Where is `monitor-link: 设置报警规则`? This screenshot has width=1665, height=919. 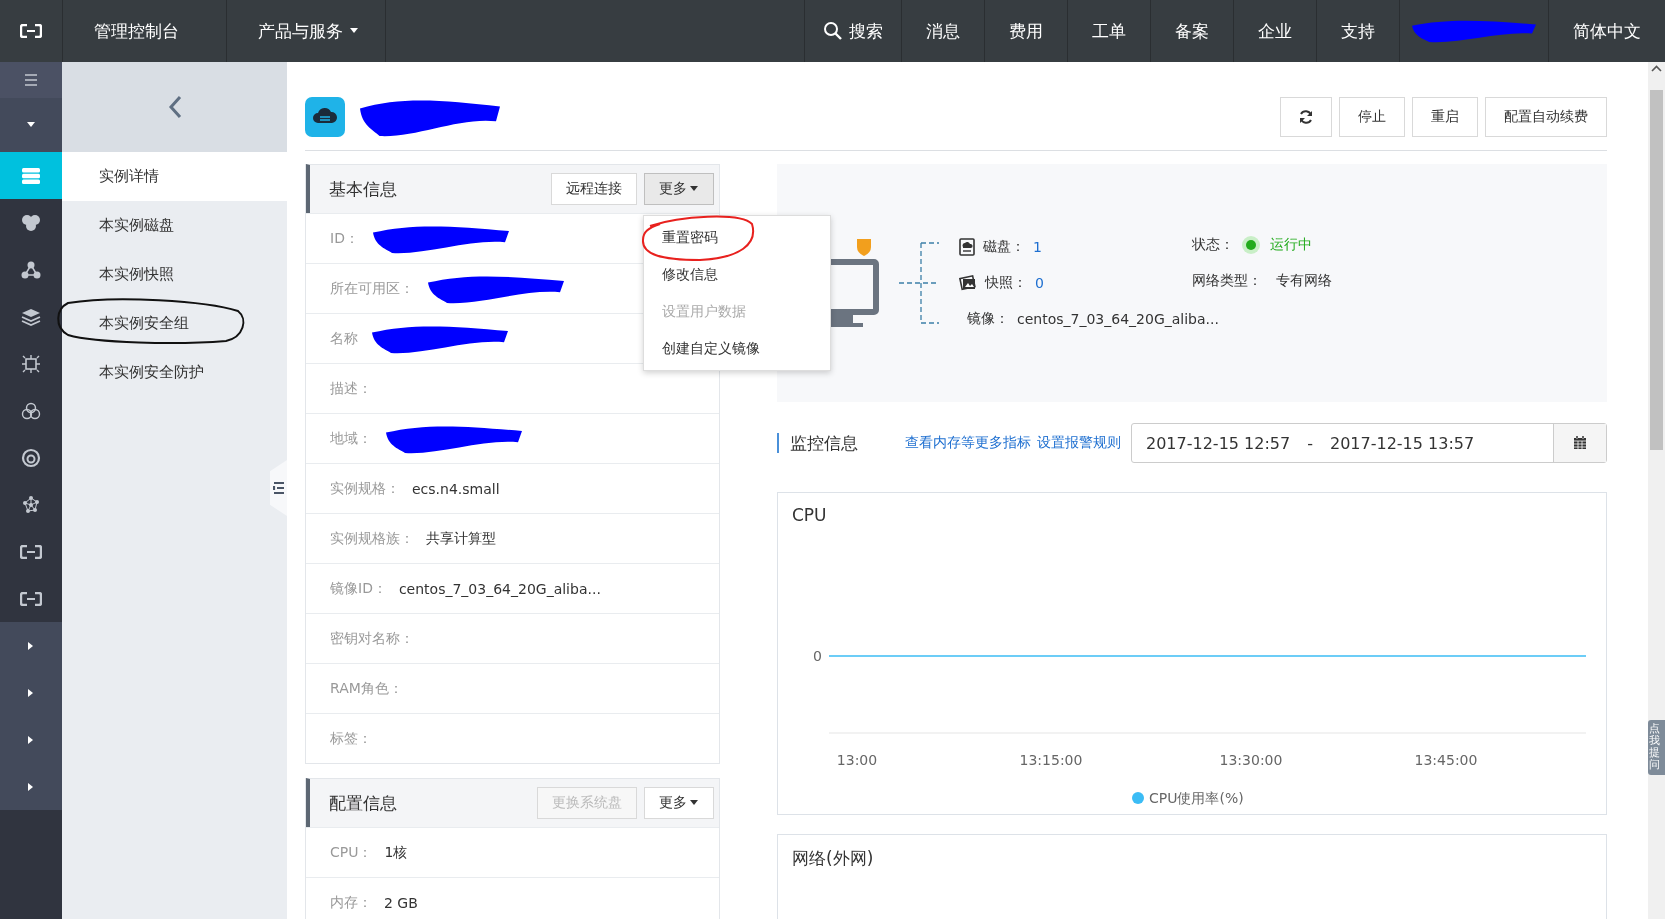
monitor-link: 设置报警规则 is located at coordinates (1079, 443).